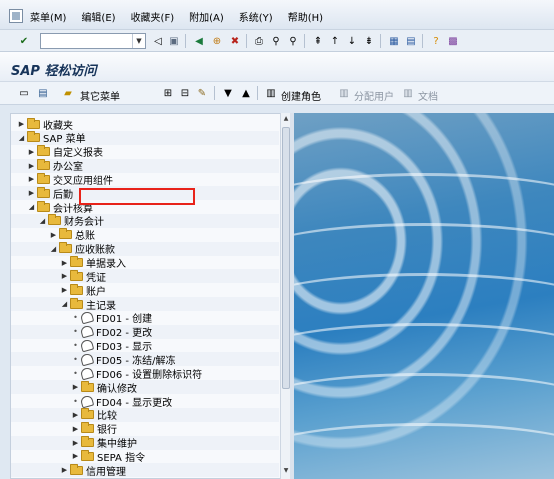 The height and width of the screenshot is (479, 554). I want to click on sap-menu-icon: ▤, so click(43, 93).